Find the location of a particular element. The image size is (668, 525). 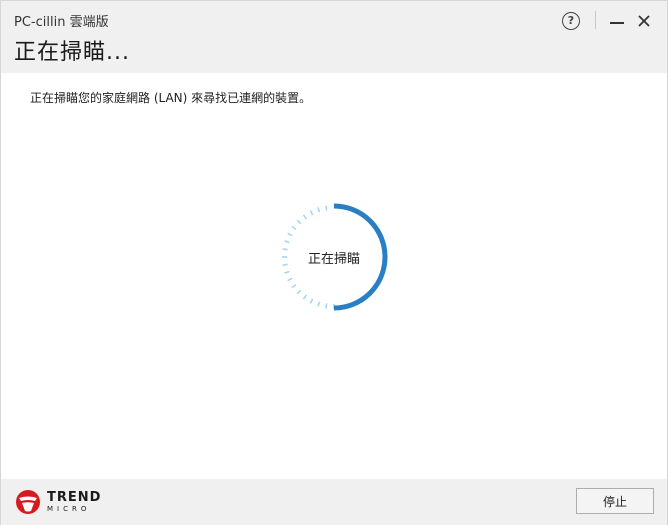

title-bar-divider is located at coordinates (595, 20).